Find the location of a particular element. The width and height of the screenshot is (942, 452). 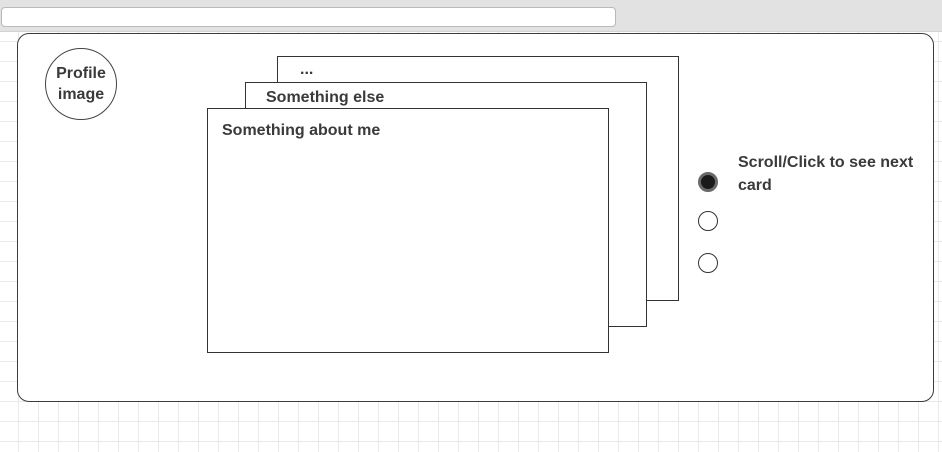

card-title: Something about me is located at coordinates (301, 130).